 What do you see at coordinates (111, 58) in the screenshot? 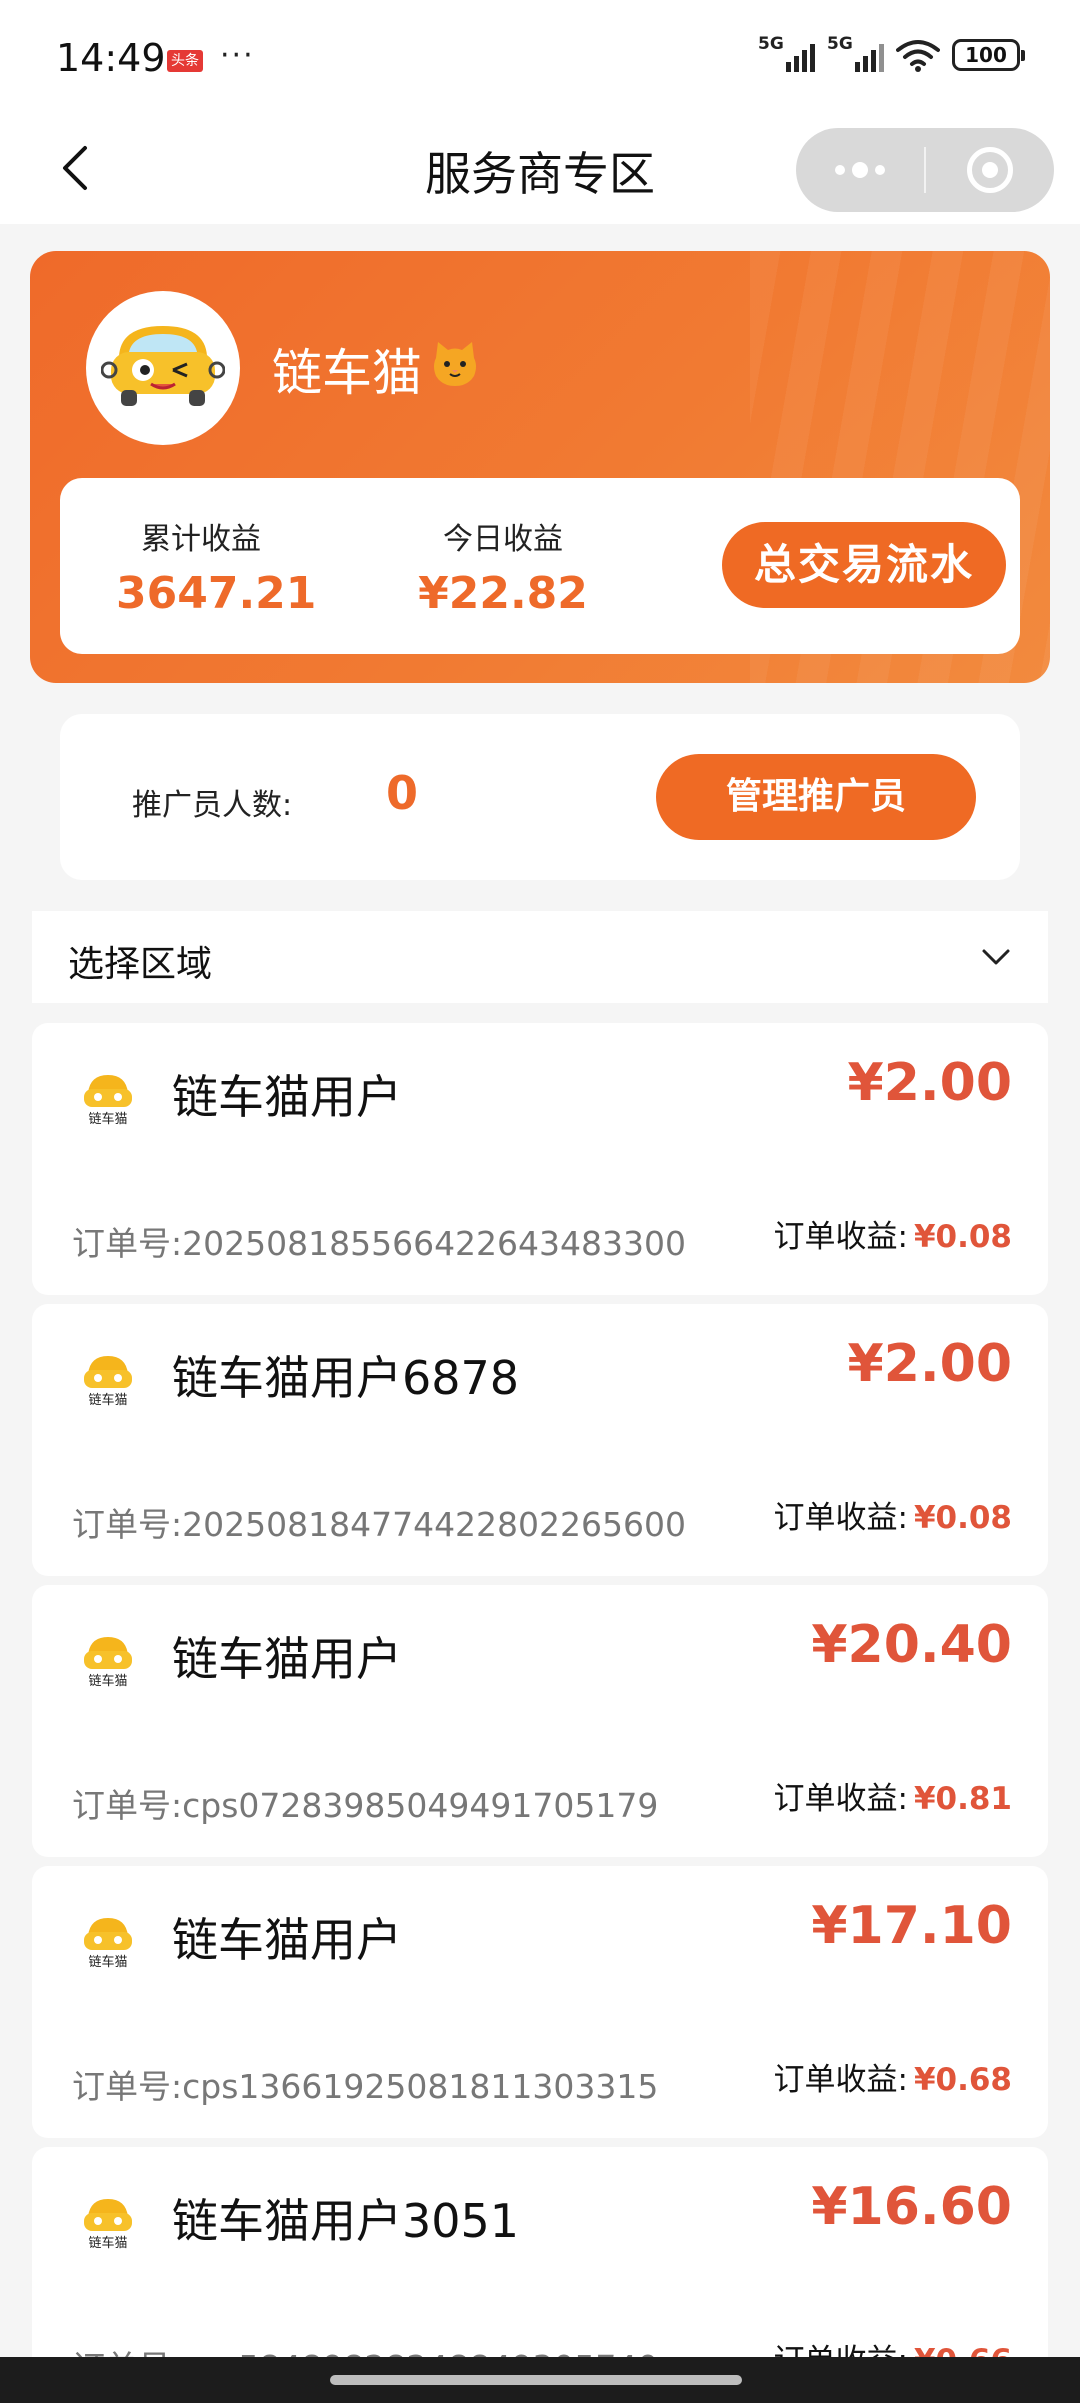
I see `status-time: 14:49` at bounding box center [111, 58].